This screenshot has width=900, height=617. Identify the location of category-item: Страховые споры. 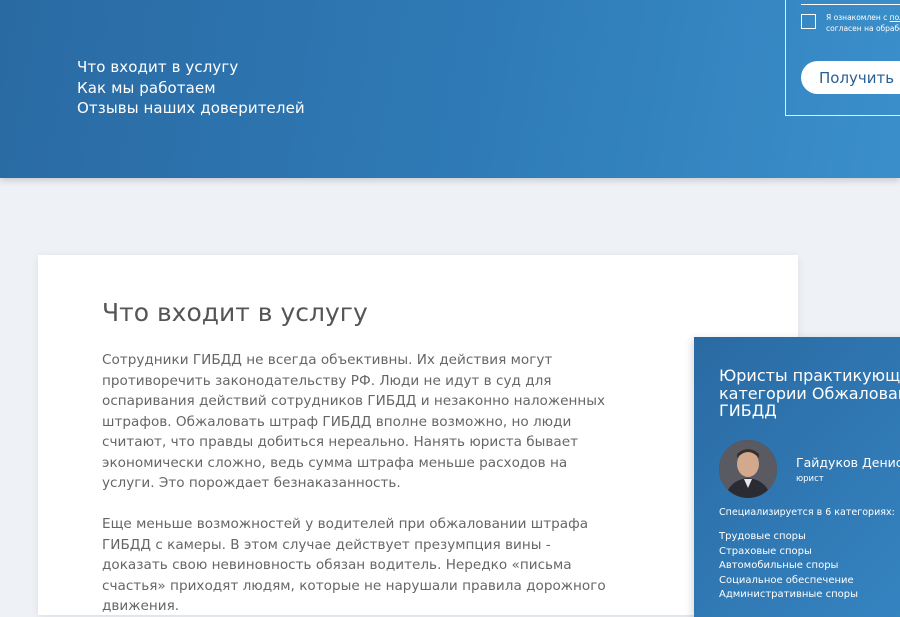
(788, 552).